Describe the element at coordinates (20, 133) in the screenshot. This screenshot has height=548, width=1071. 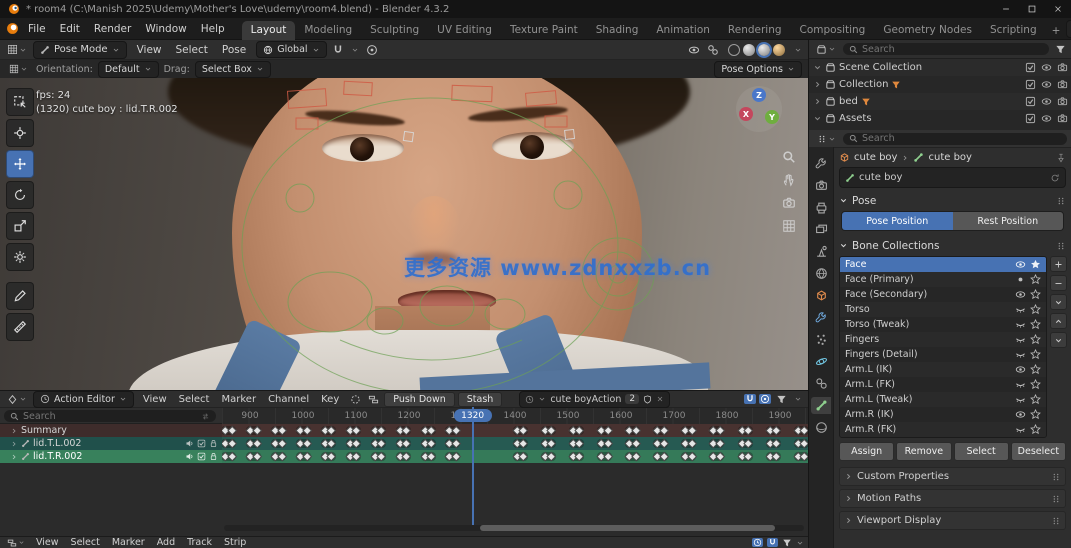
I see `tool-cursor` at that location.